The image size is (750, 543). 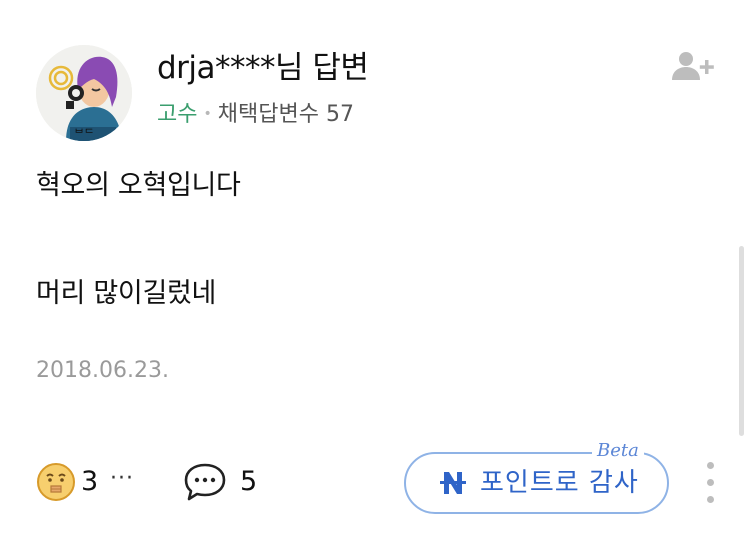 What do you see at coordinates (263, 68) in the screenshot?
I see `author-name: drja****님 답변` at bounding box center [263, 68].